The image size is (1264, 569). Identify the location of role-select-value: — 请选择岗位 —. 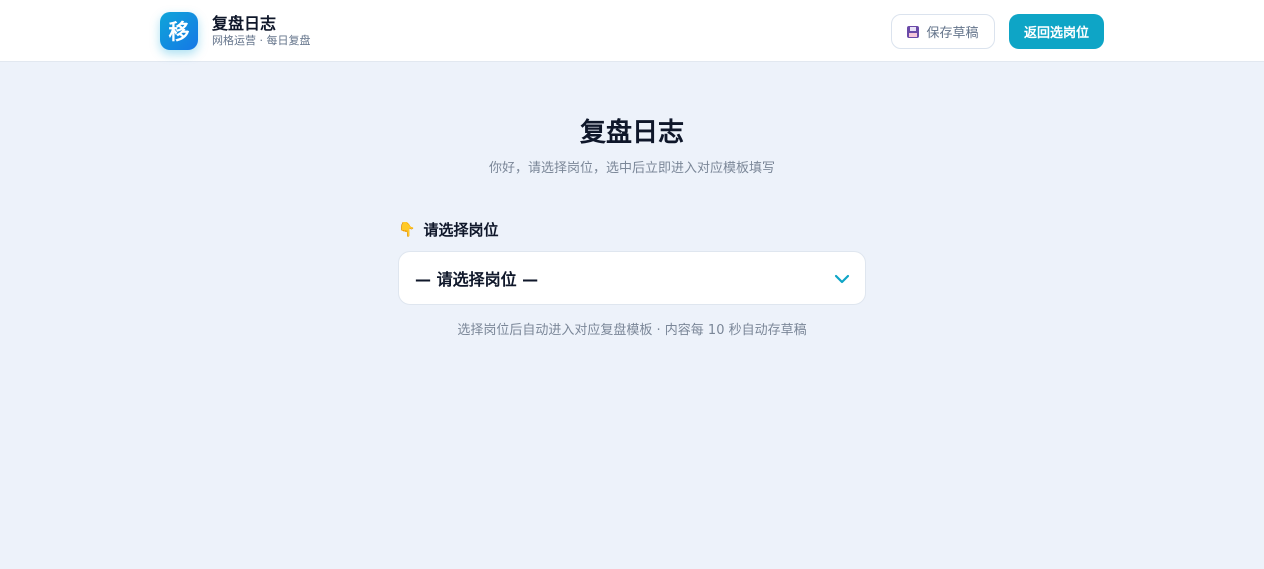
(477, 279).